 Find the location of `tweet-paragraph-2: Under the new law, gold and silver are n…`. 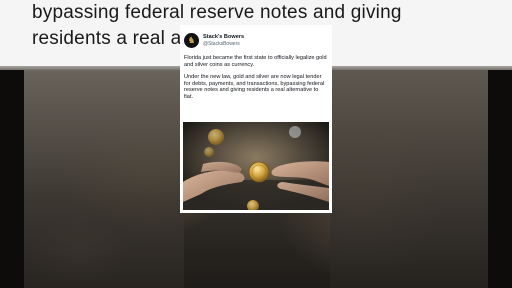

tweet-paragraph-2: Under the new law, gold and silver are n… is located at coordinates (254, 87).